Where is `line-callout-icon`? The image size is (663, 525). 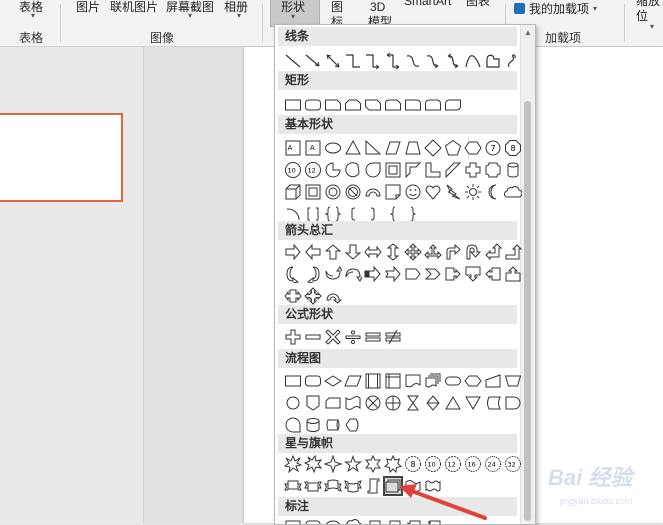
line-callout-icon is located at coordinates (373, 521).